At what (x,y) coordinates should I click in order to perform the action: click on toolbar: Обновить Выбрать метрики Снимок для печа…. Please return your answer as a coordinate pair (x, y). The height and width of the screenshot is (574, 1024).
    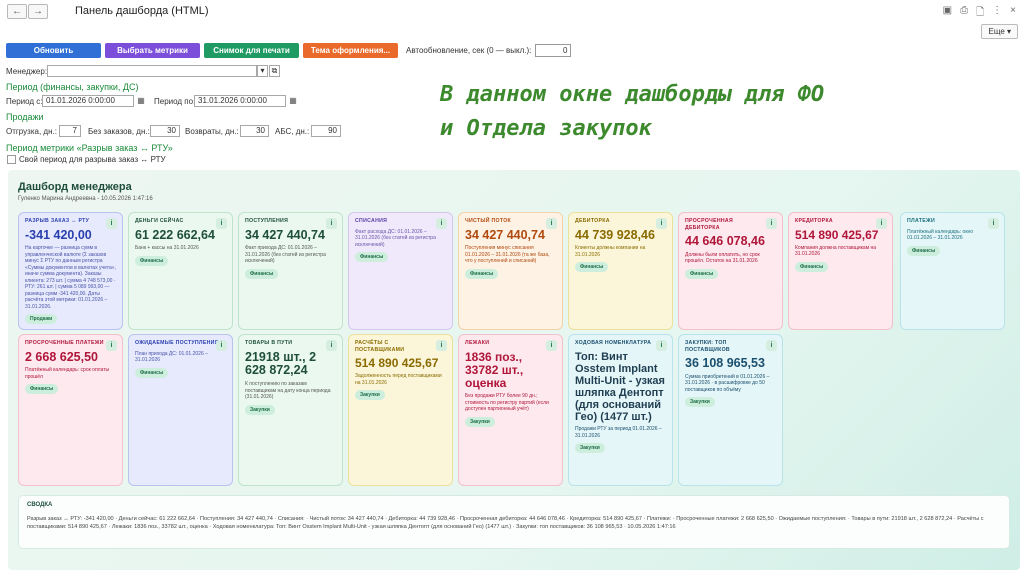
    Looking at the image, I should click on (289, 50).